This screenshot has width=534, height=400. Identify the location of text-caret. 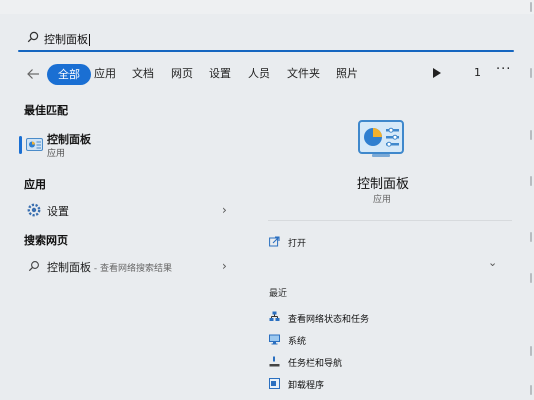
(89, 40).